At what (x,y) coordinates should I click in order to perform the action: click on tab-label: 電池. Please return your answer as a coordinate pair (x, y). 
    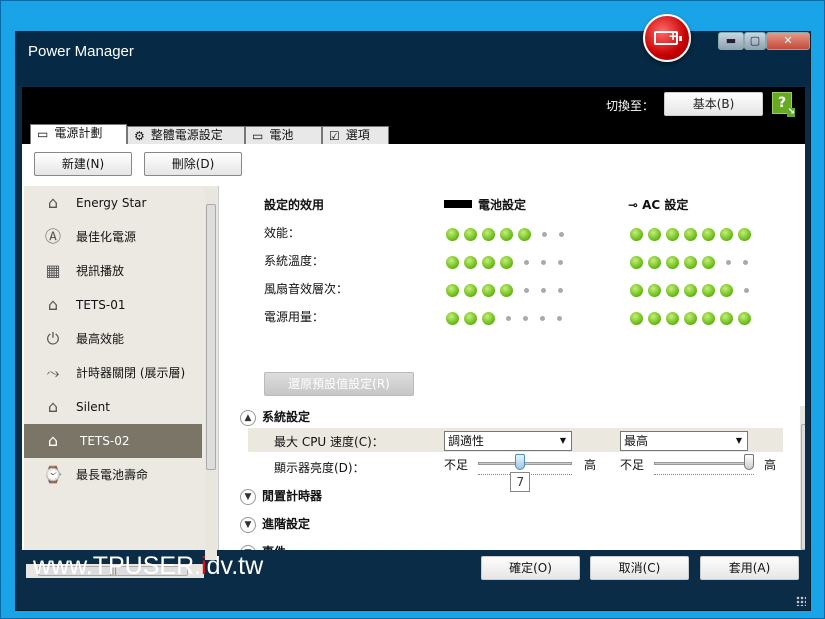
    Looking at the image, I should click on (281, 135).